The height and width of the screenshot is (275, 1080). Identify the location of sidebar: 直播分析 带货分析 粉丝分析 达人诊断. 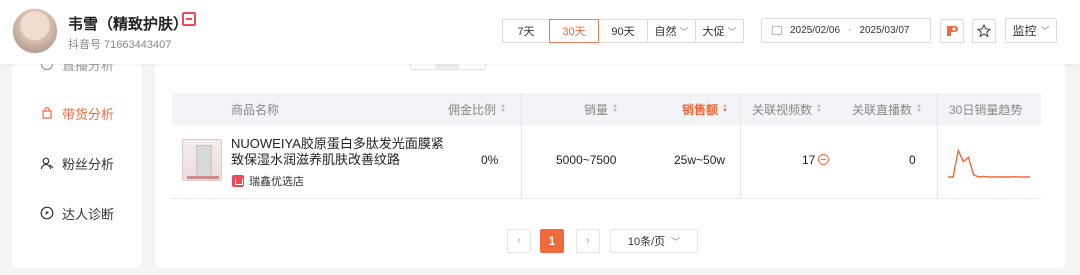
(77, 165).